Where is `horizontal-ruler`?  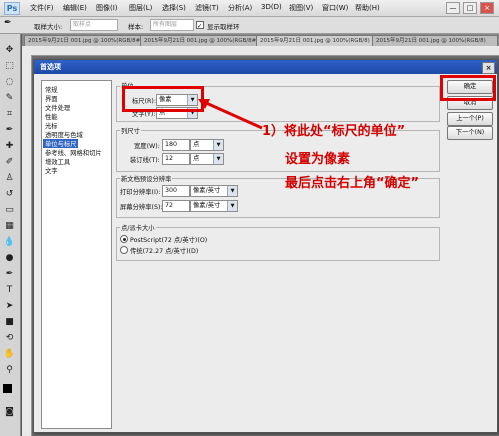 horizontal-ruler is located at coordinates (260, 51).